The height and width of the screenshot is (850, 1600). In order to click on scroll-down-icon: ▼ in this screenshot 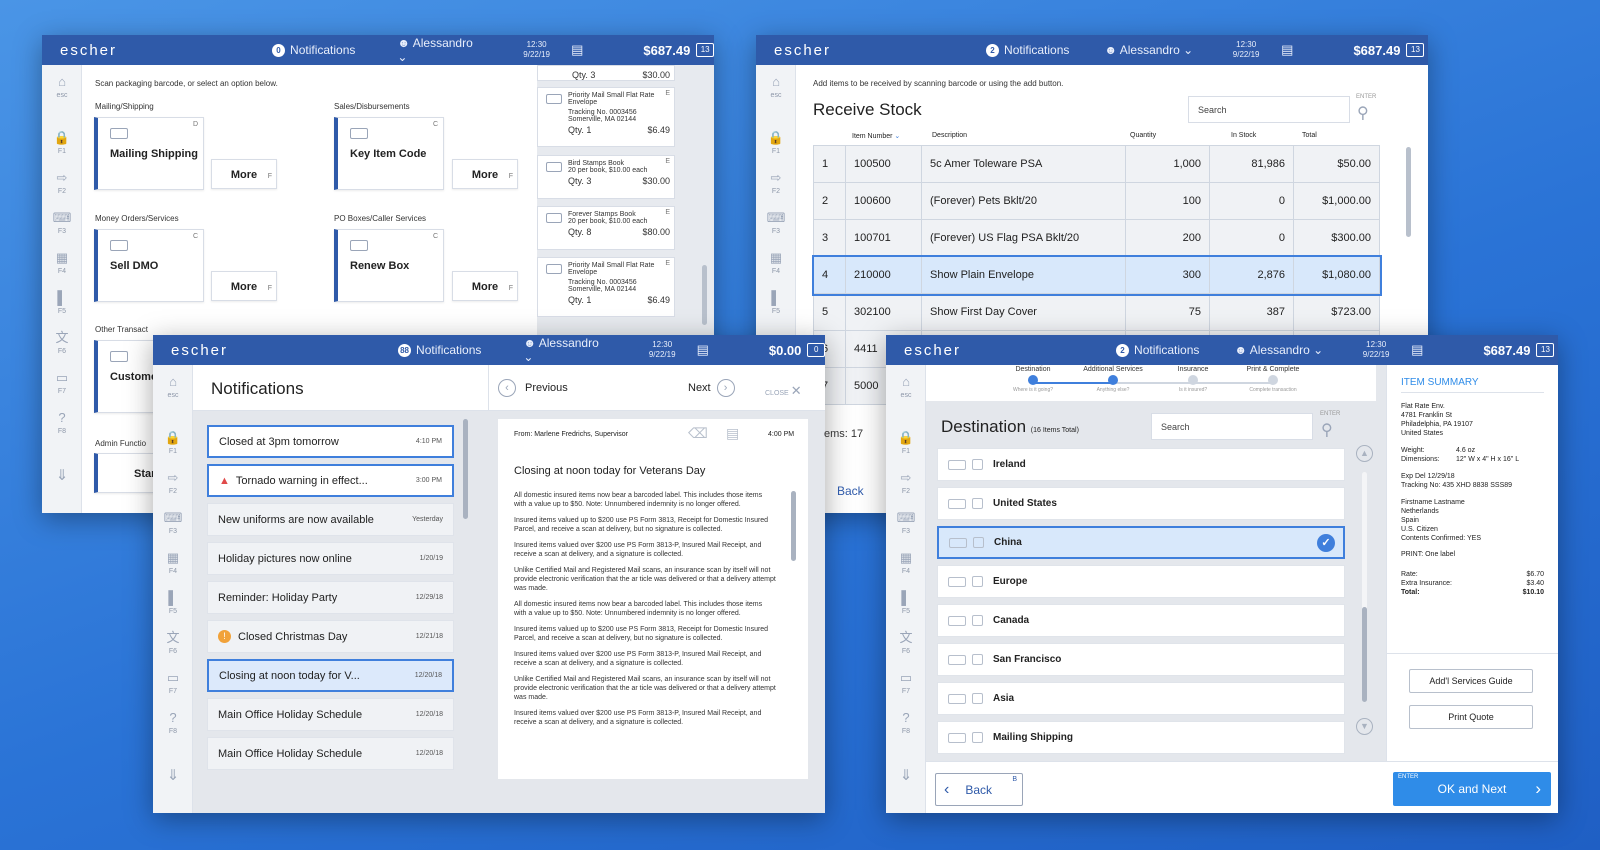, I will do `click(1364, 726)`.